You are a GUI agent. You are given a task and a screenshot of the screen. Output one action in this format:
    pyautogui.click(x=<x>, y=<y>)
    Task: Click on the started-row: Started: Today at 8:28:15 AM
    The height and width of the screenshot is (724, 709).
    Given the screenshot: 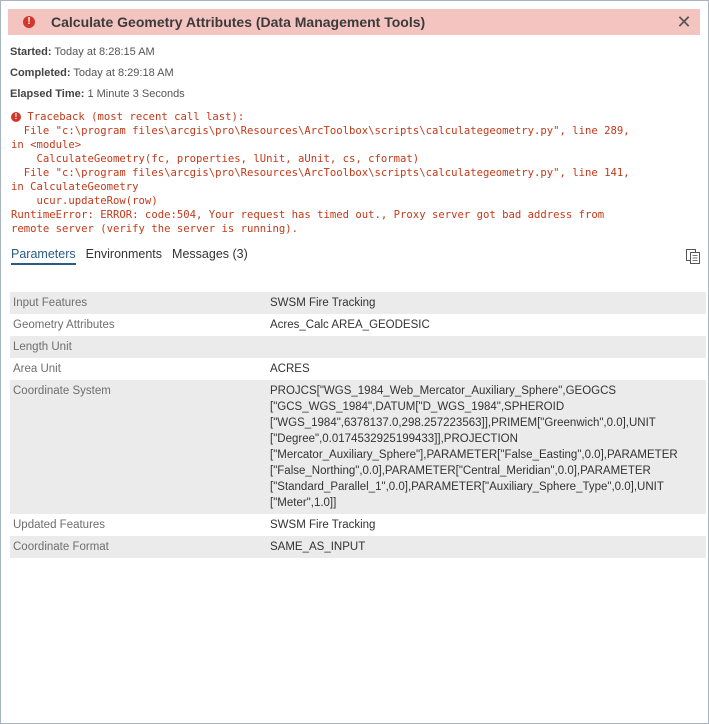 What is the action you would take?
    pyautogui.click(x=82, y=52)
    